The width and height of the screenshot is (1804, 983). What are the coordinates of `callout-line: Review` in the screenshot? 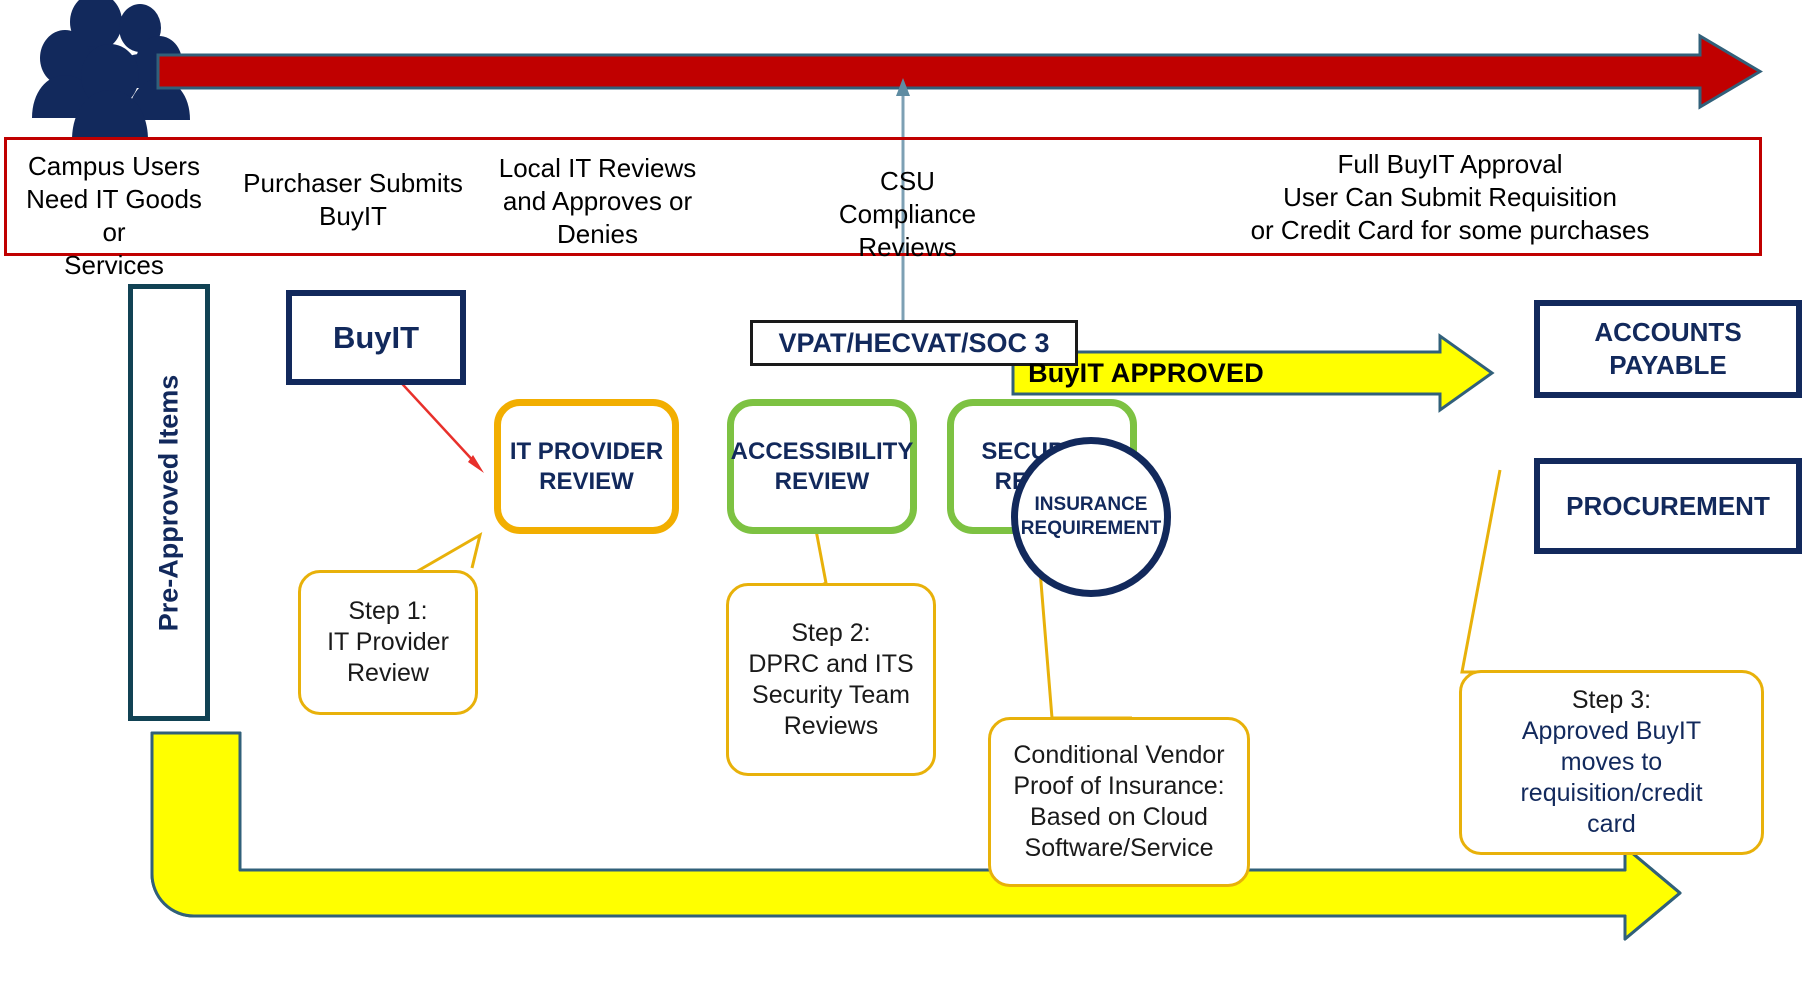 It's located at (388, 673).